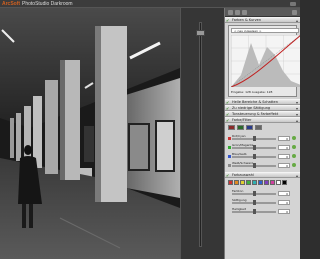  I want to click on title-bar: ArcSoft PhotoStudio Darkroom, so click(150, 4).